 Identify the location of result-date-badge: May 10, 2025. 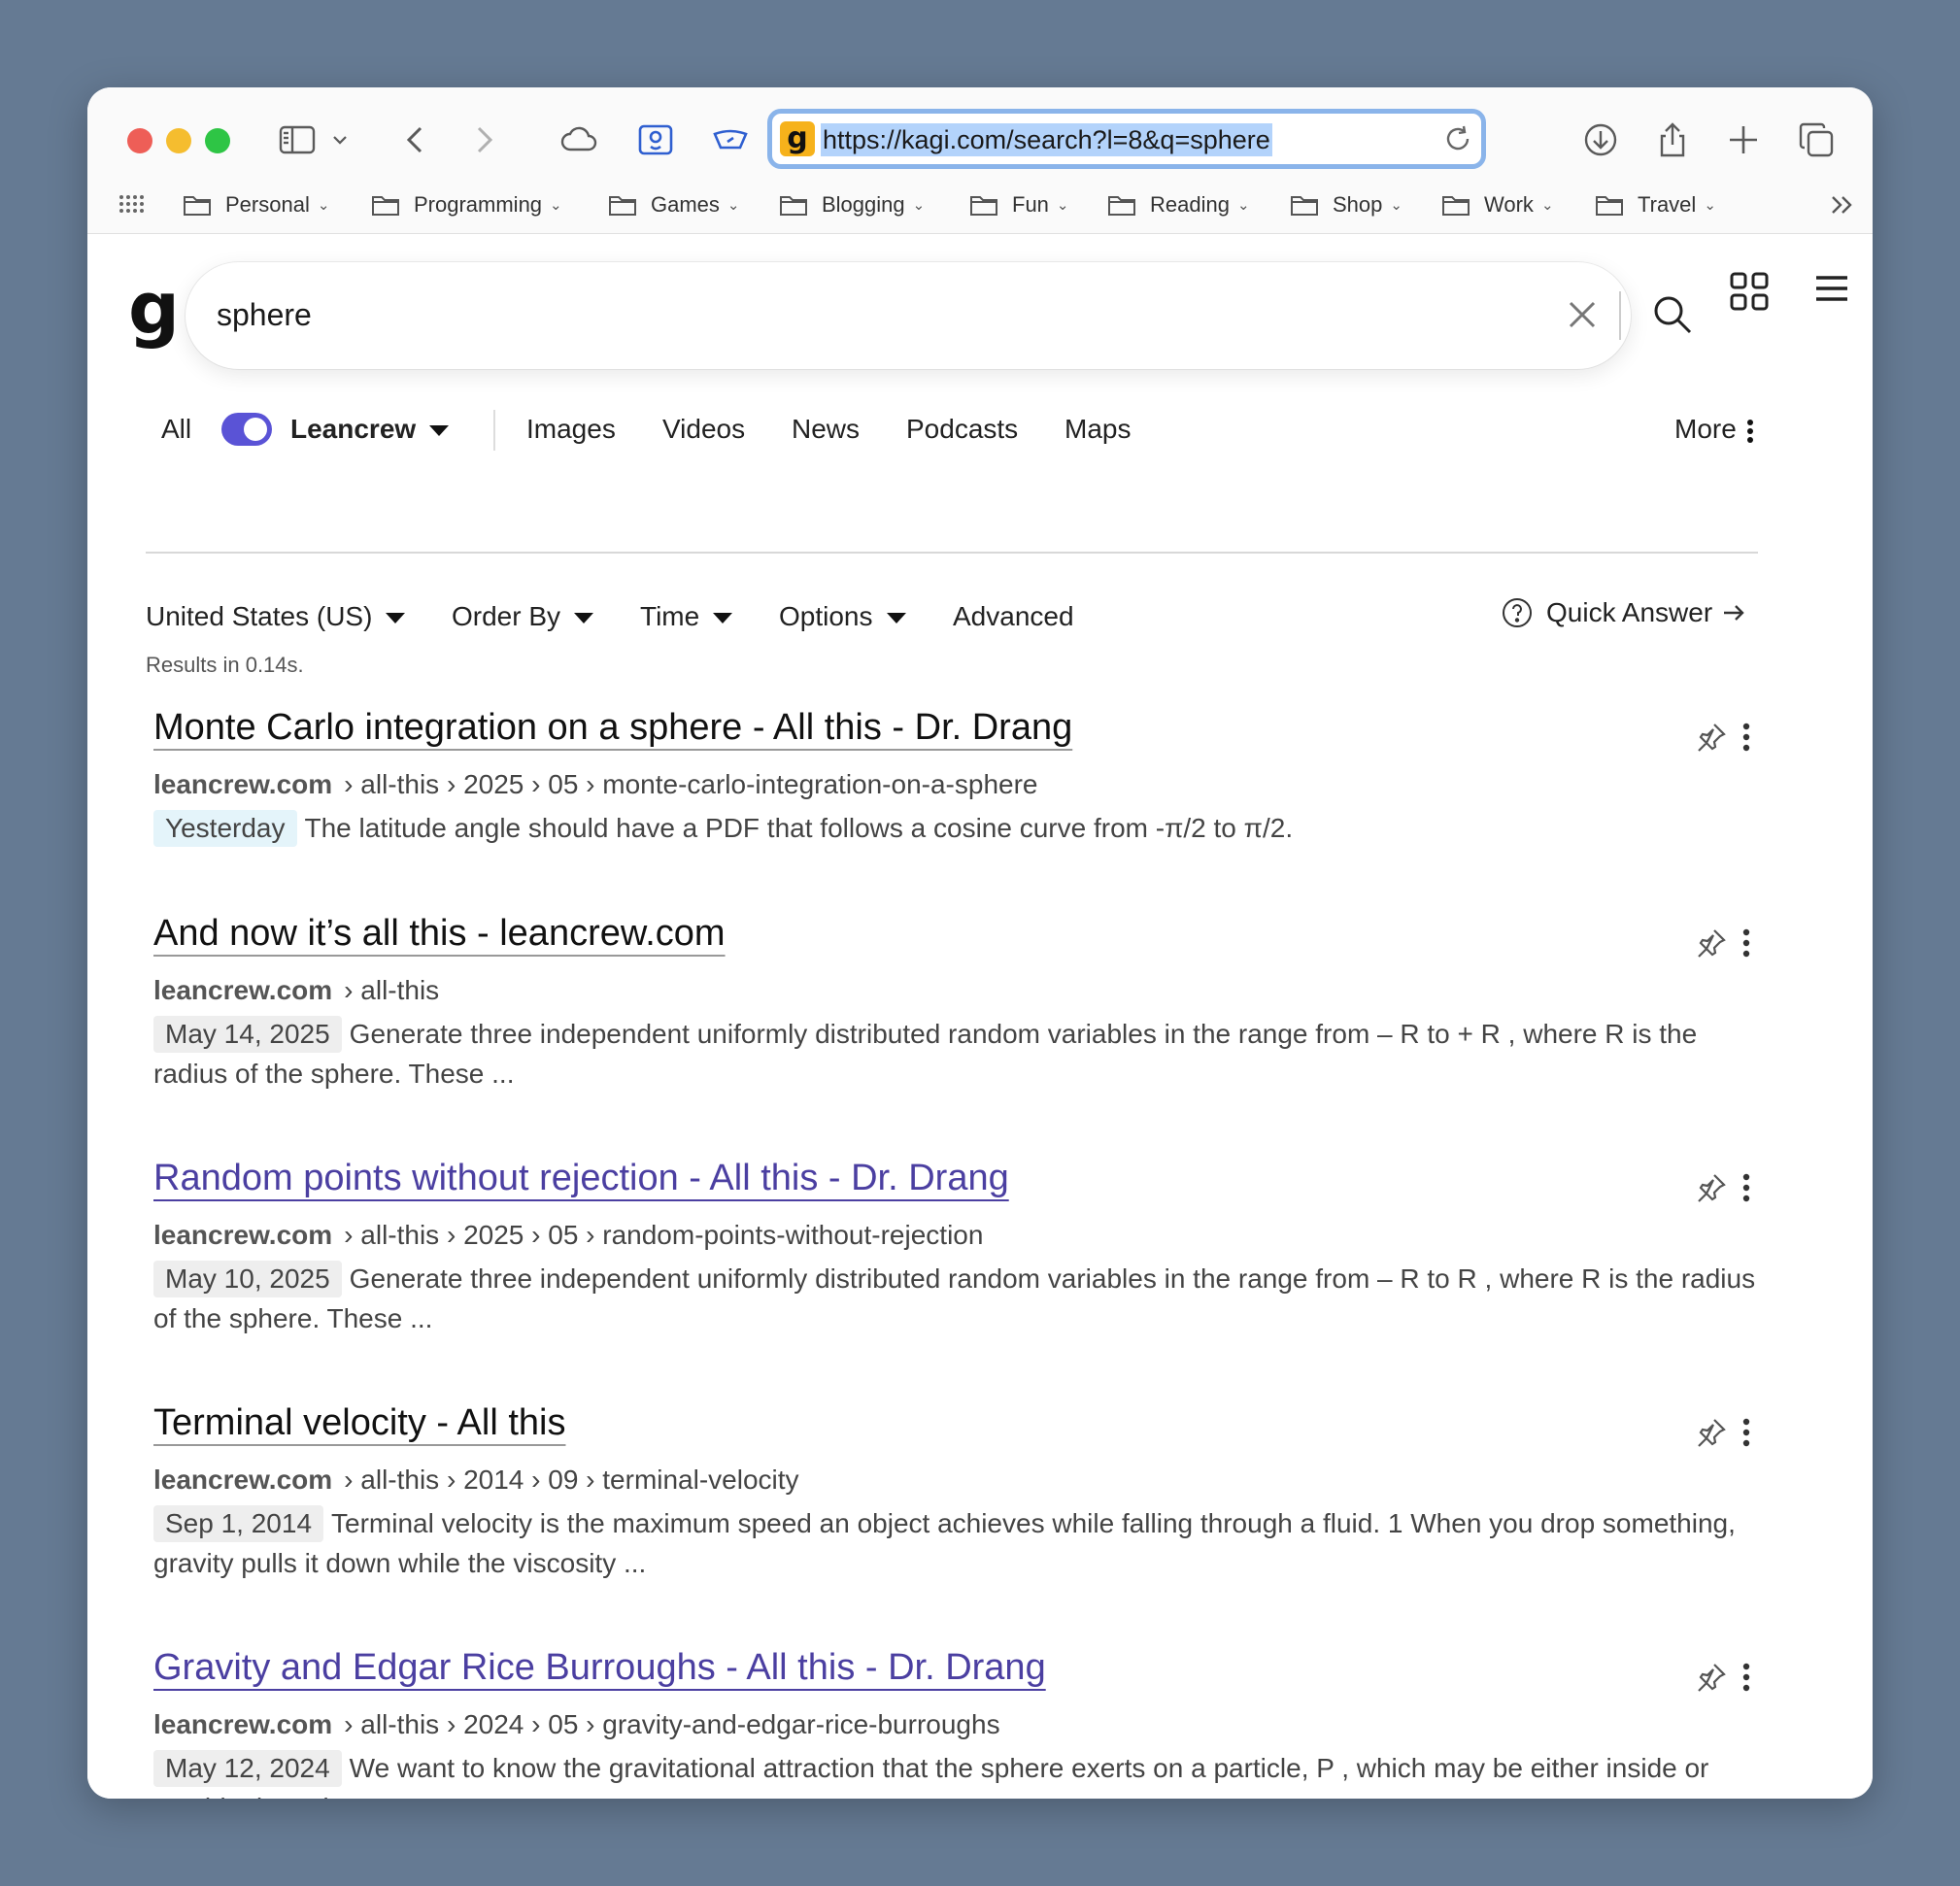
(247, 1279).